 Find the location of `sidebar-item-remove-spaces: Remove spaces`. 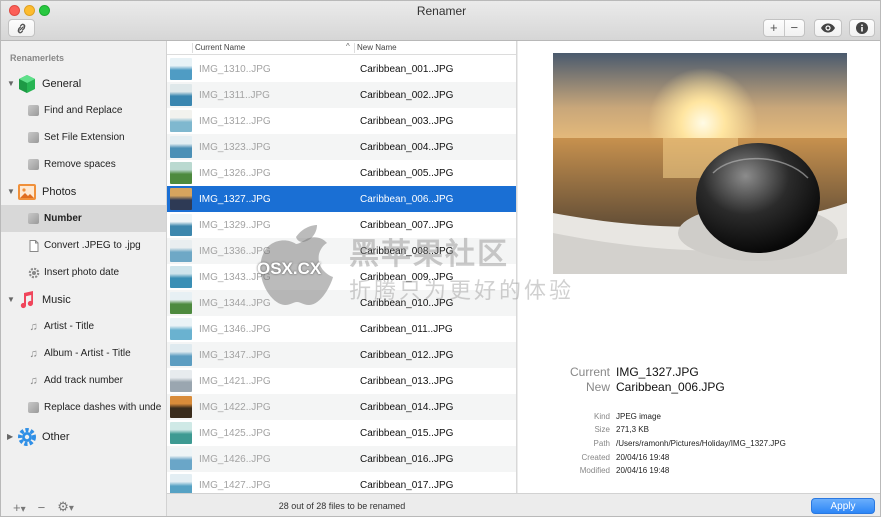

sidebar-item-remove-spaces: Remove spaces is located at coordinates (83, 164).